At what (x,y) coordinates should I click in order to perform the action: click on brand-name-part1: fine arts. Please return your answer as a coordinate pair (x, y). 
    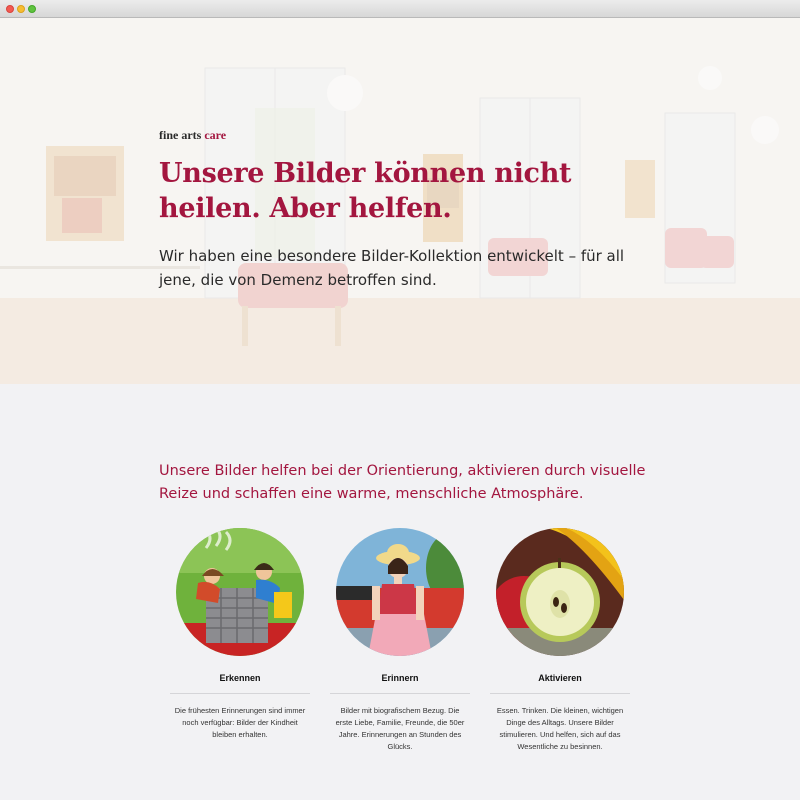
    Looking at the image, I should click on (180, 135).